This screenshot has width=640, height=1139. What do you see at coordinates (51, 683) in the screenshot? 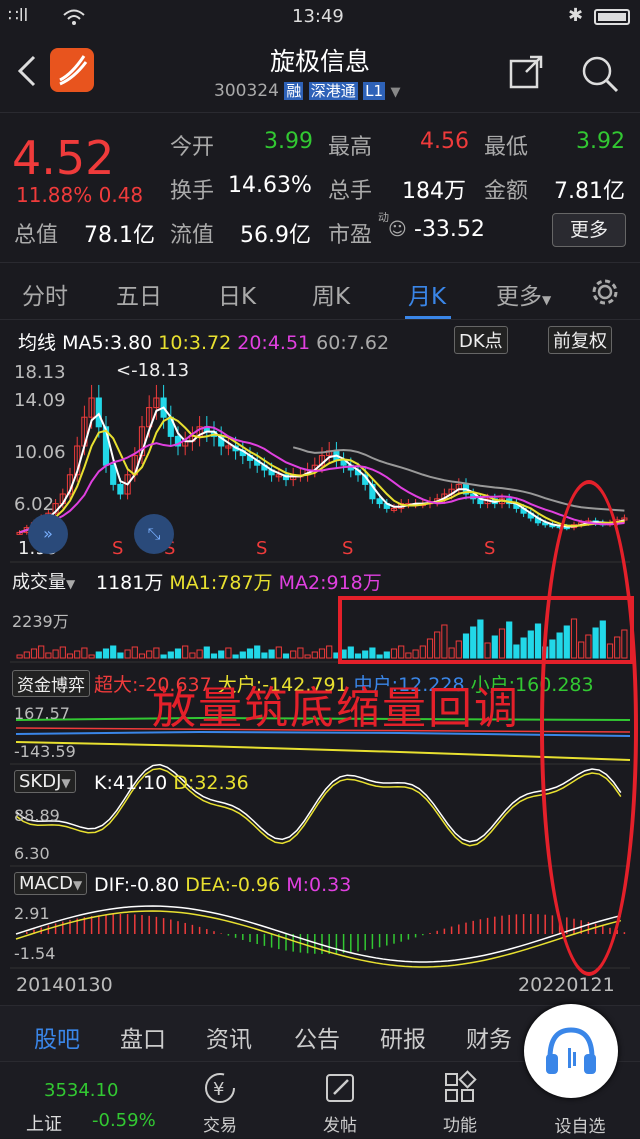
I see `fund-game-button: 资金博弈` at bounding box center [51, 683].